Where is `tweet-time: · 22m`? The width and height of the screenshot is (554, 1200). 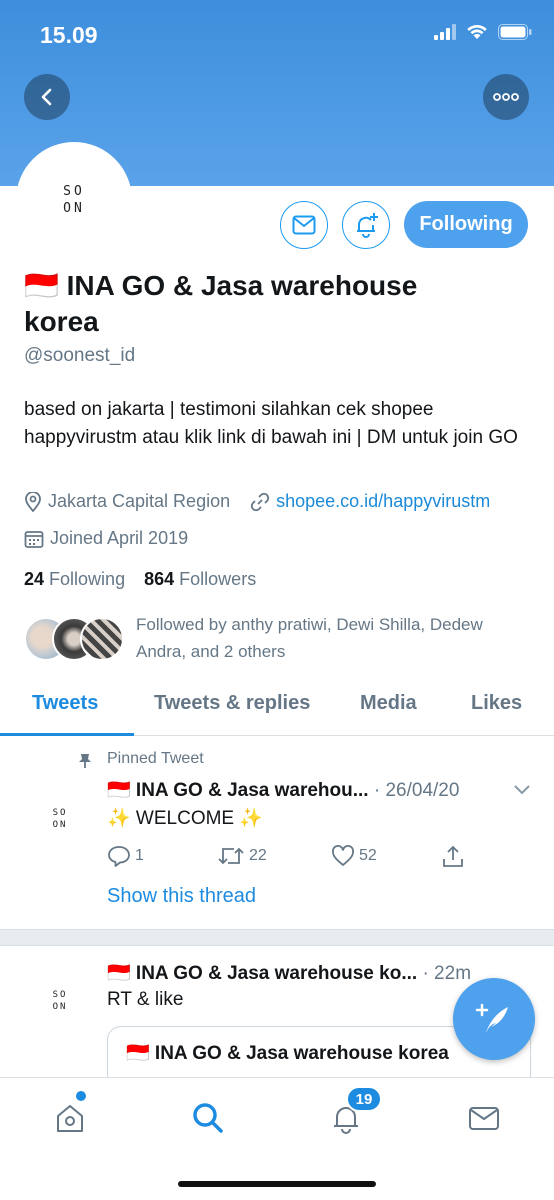 tweet-time: · 22m is located at coordinates (447, 973).